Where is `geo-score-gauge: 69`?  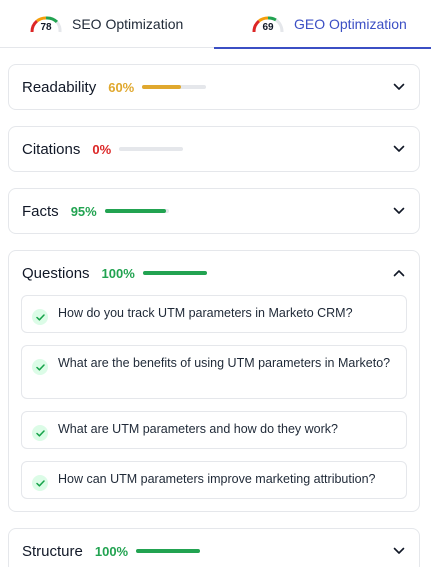
geo-score-gauge: 69 is located at coordinates (268, 24).